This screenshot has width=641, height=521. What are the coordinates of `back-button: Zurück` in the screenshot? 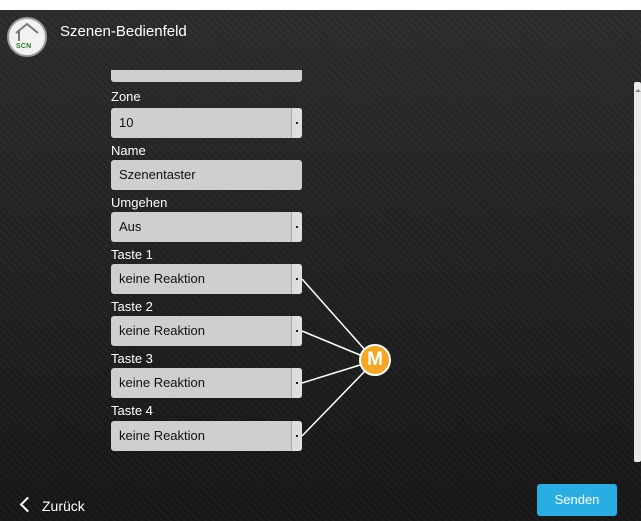 It's located at (52, 505).